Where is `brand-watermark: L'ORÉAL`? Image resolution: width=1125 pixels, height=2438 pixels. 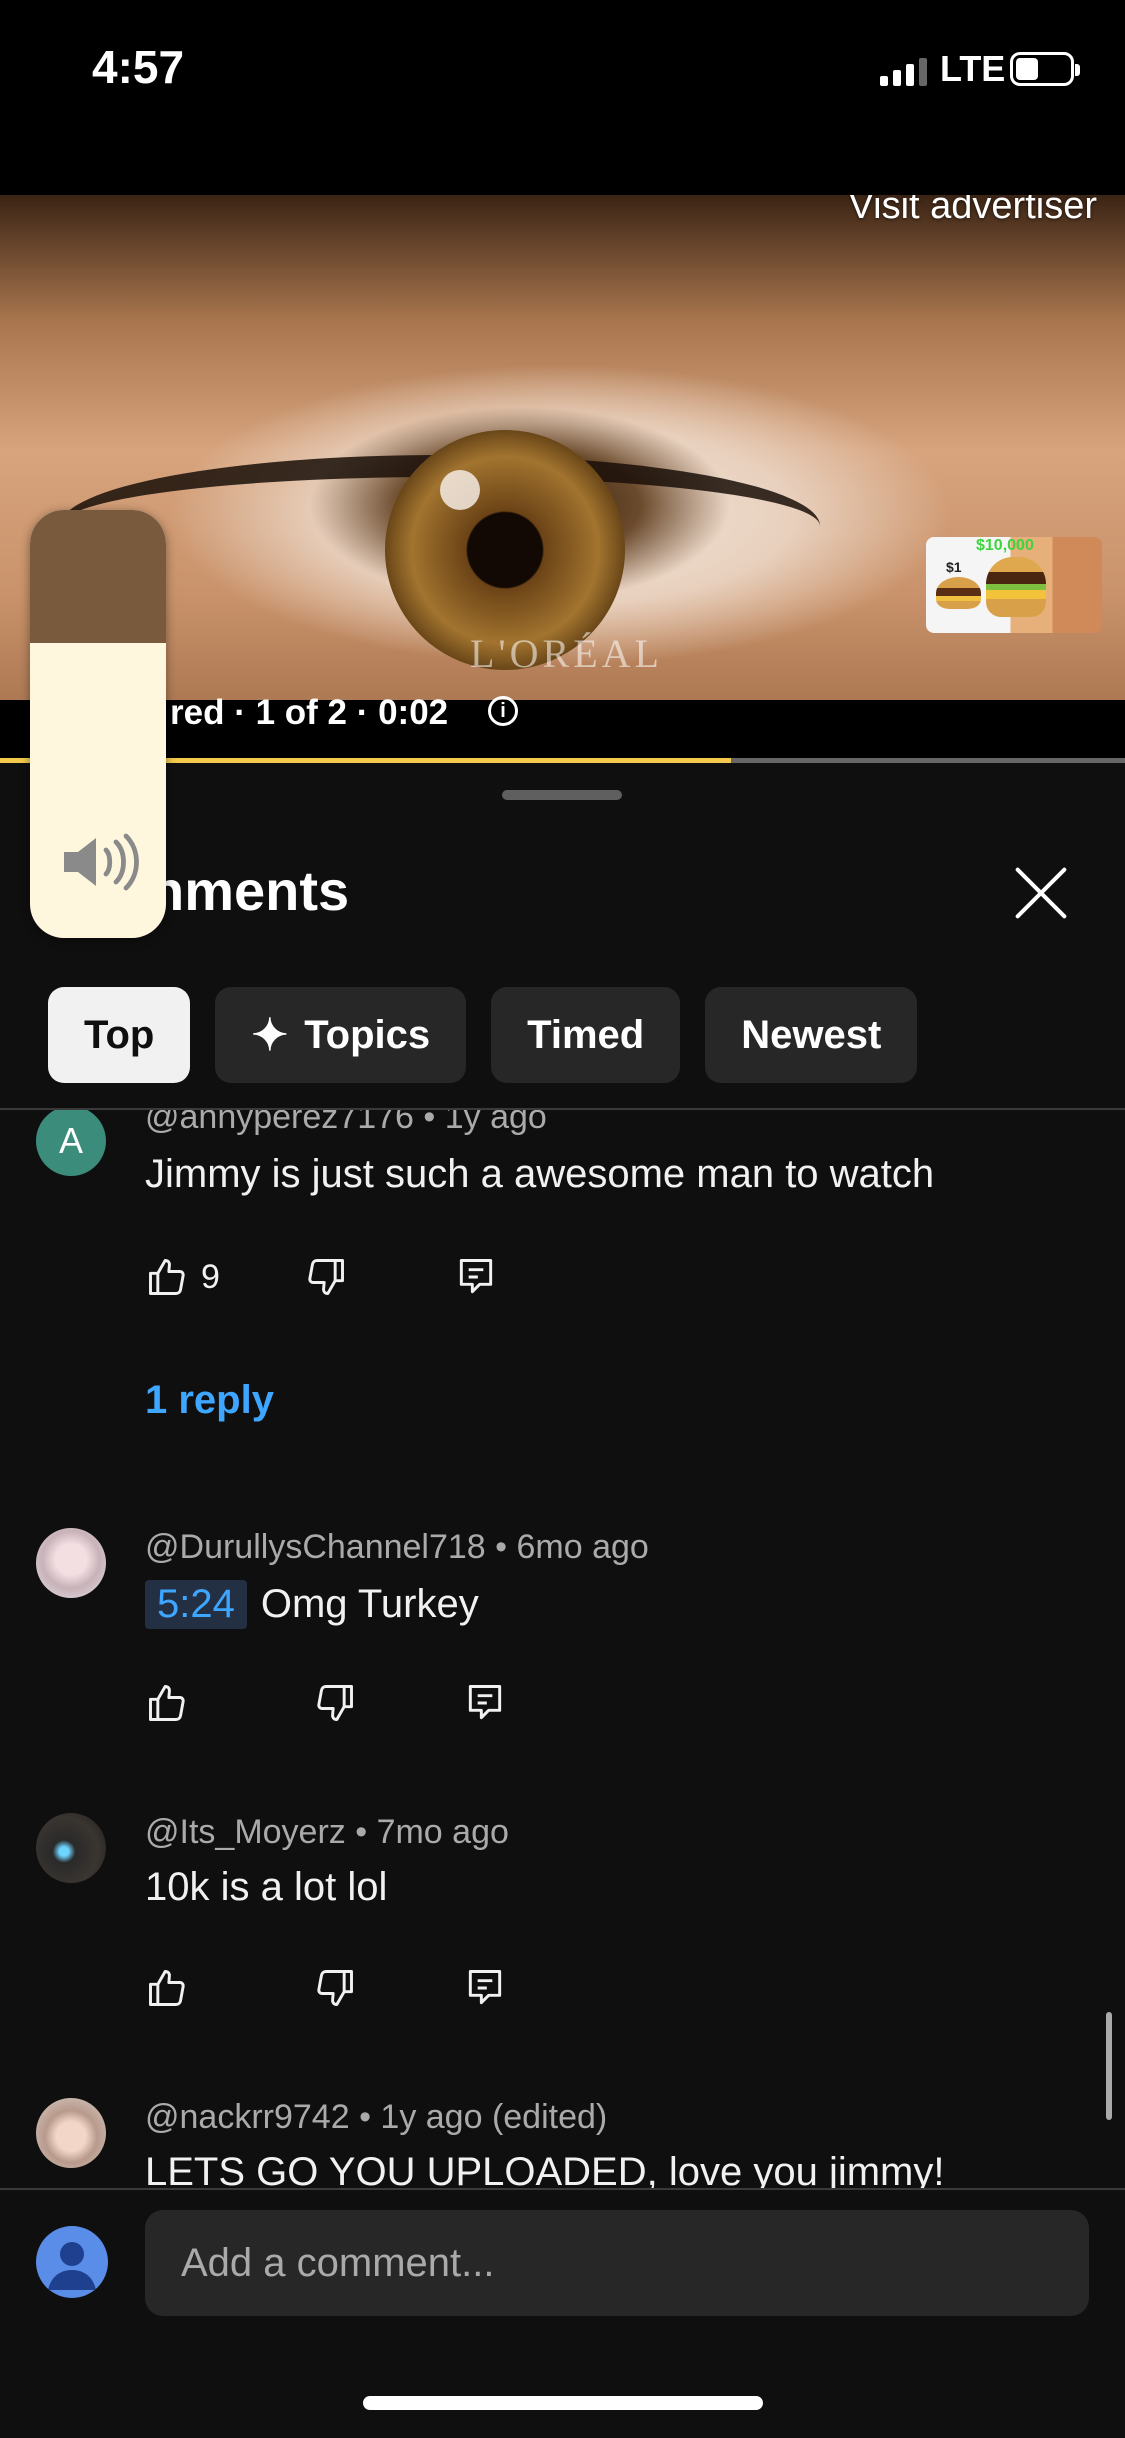 brand-watermark: L'ORÉAL is located at coordinates (566, 653).